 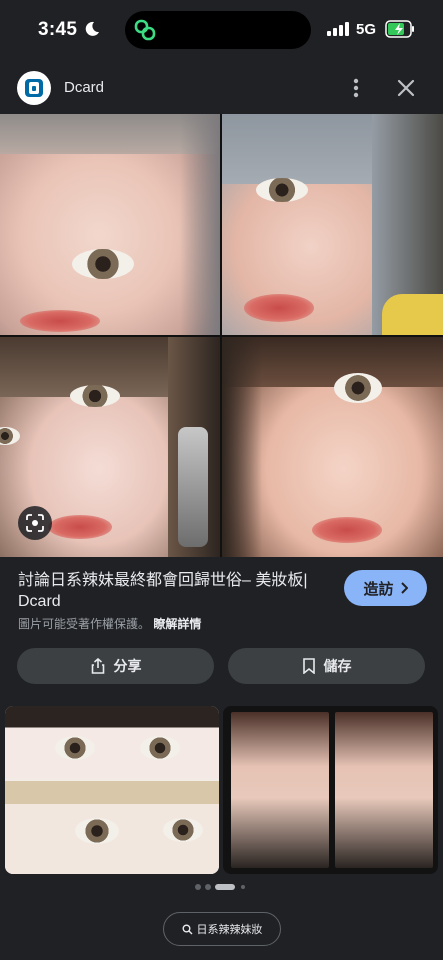 What do you see at coordinates (225, 887) in the screenshot?
I see `pager-dot-active` at bounding box center [225, 887].